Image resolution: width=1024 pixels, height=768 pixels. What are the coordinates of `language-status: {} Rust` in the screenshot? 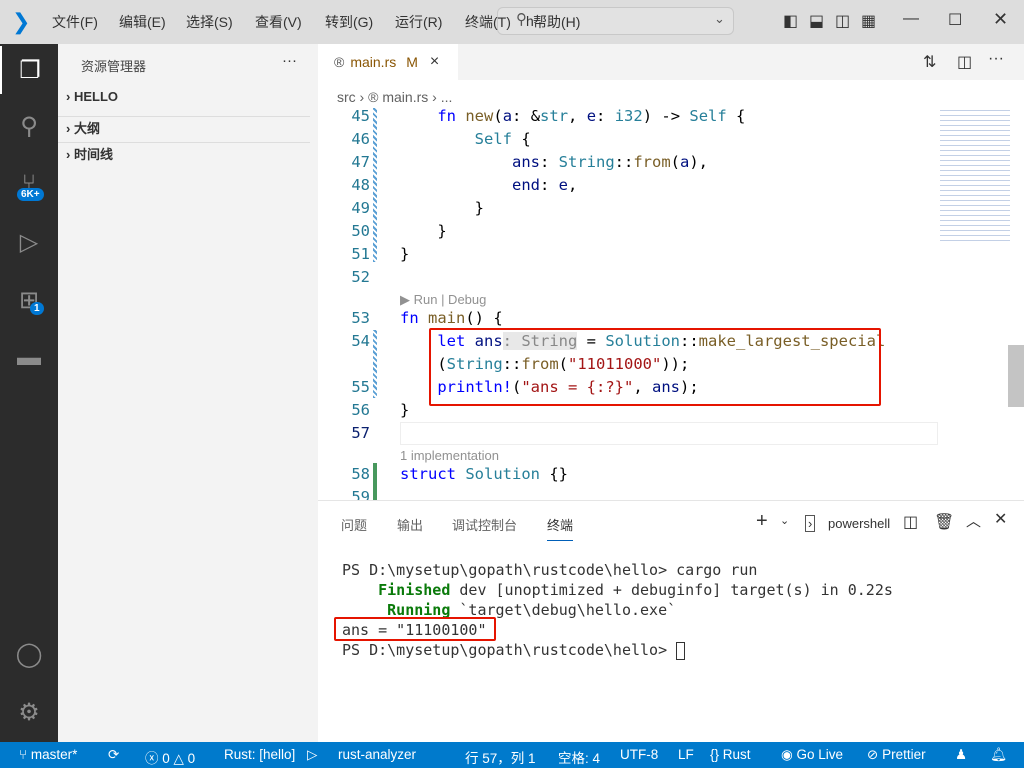 It's located at (730, 754).